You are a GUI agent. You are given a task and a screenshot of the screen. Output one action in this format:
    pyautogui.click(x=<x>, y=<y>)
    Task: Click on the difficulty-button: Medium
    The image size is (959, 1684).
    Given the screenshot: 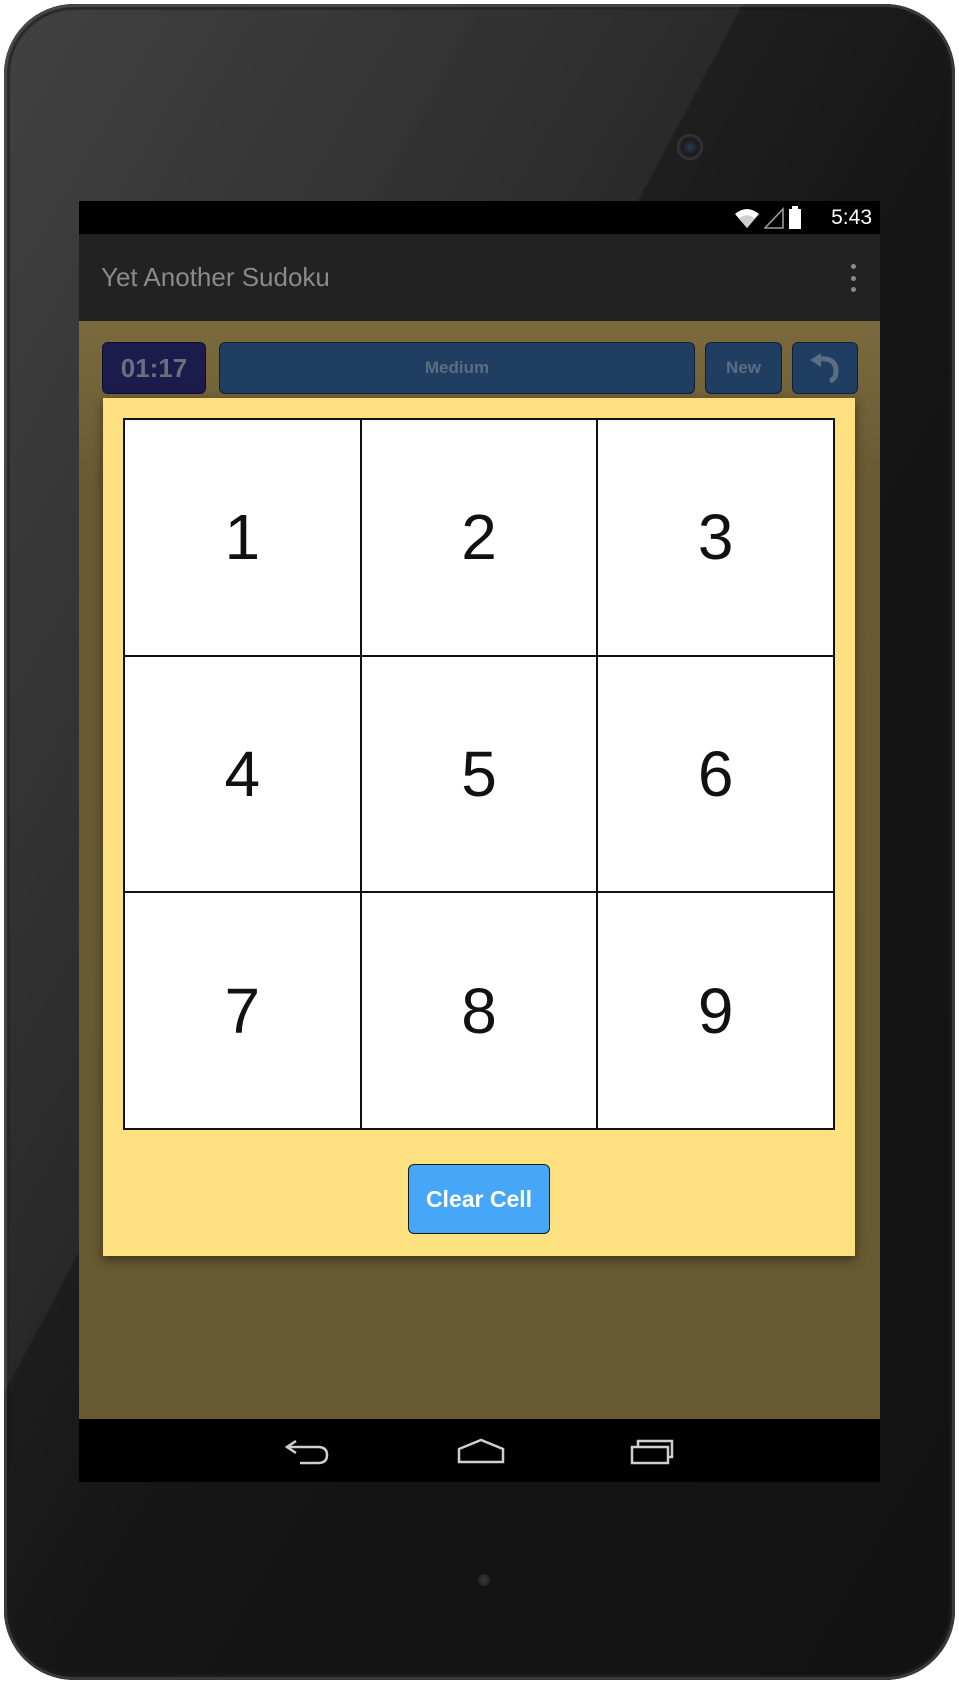 What is the action you would take?
    pyautogui.click(x=457, y=368)
    